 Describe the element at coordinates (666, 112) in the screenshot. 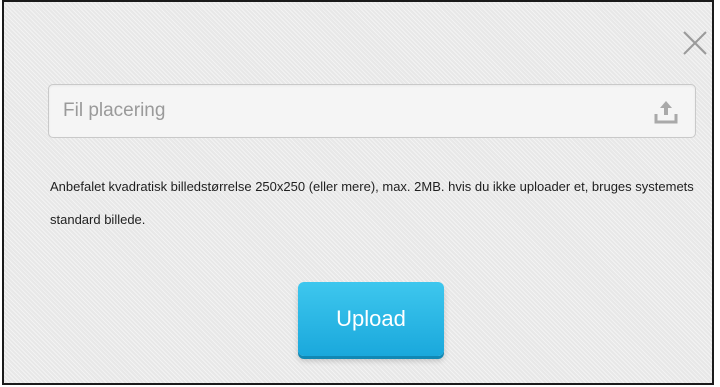

I see `upload-icon` at that location.